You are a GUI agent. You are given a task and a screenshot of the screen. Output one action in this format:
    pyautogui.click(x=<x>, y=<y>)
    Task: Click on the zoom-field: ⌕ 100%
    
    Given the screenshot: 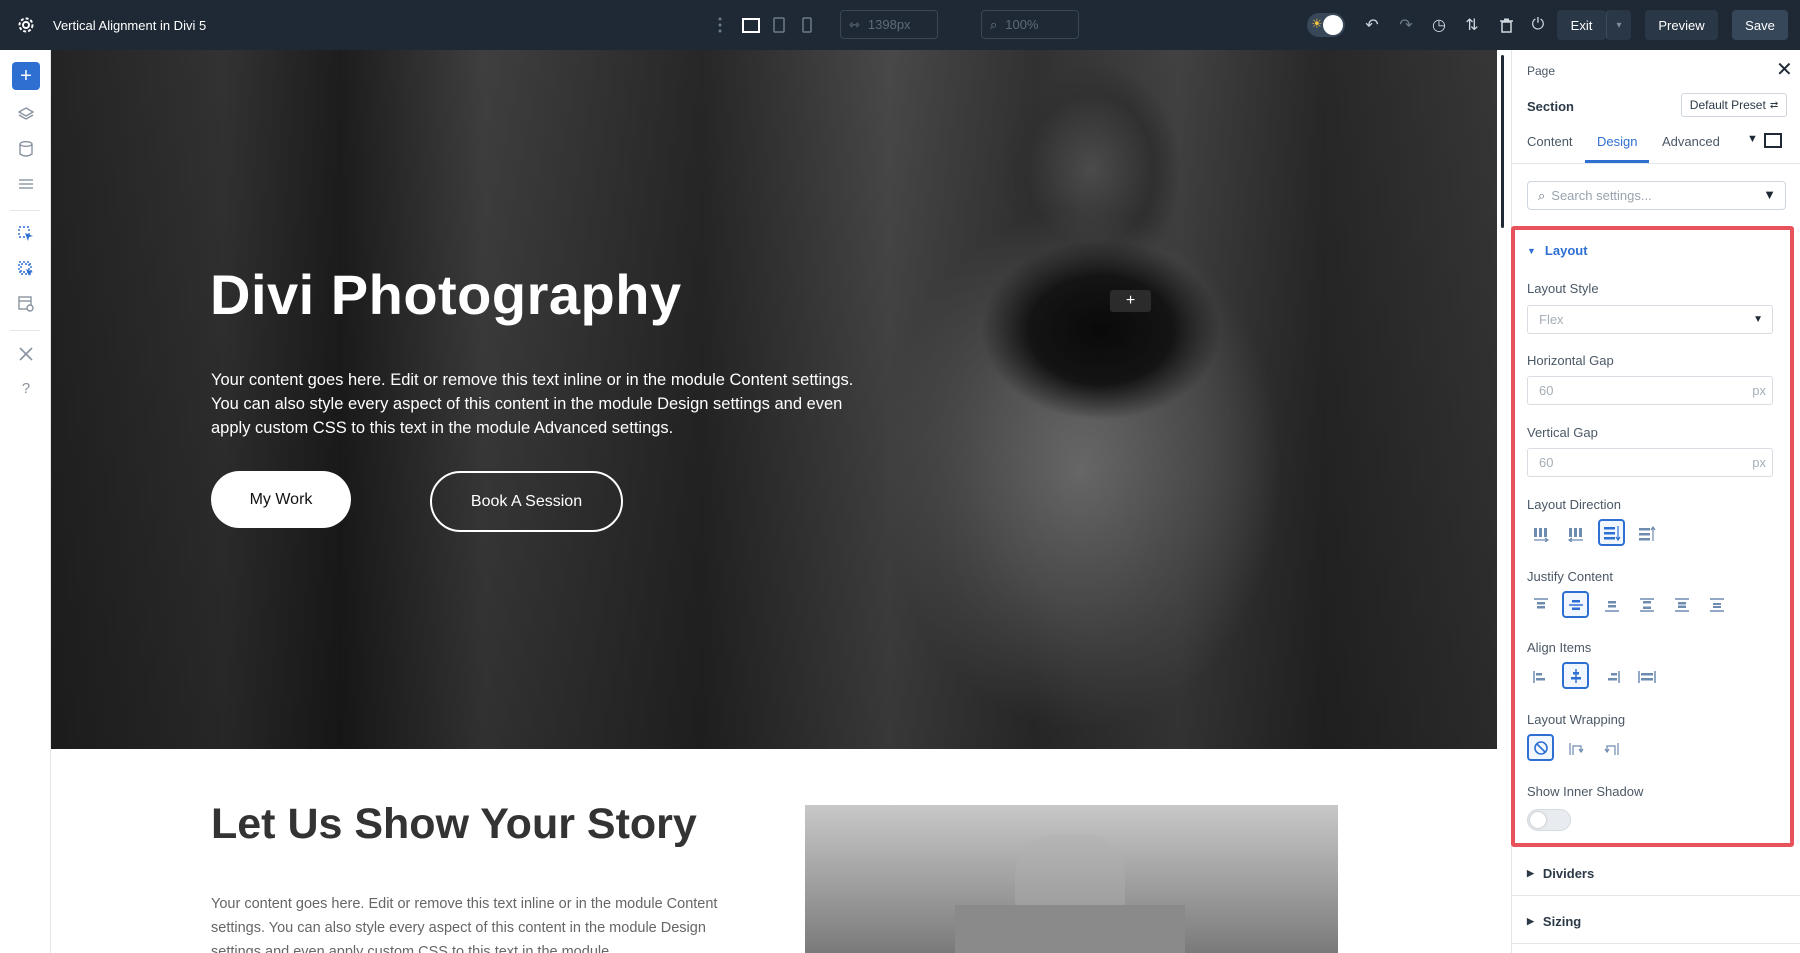 What is the action you would take?
    pyautogui.click(x=1030, y=24)
    